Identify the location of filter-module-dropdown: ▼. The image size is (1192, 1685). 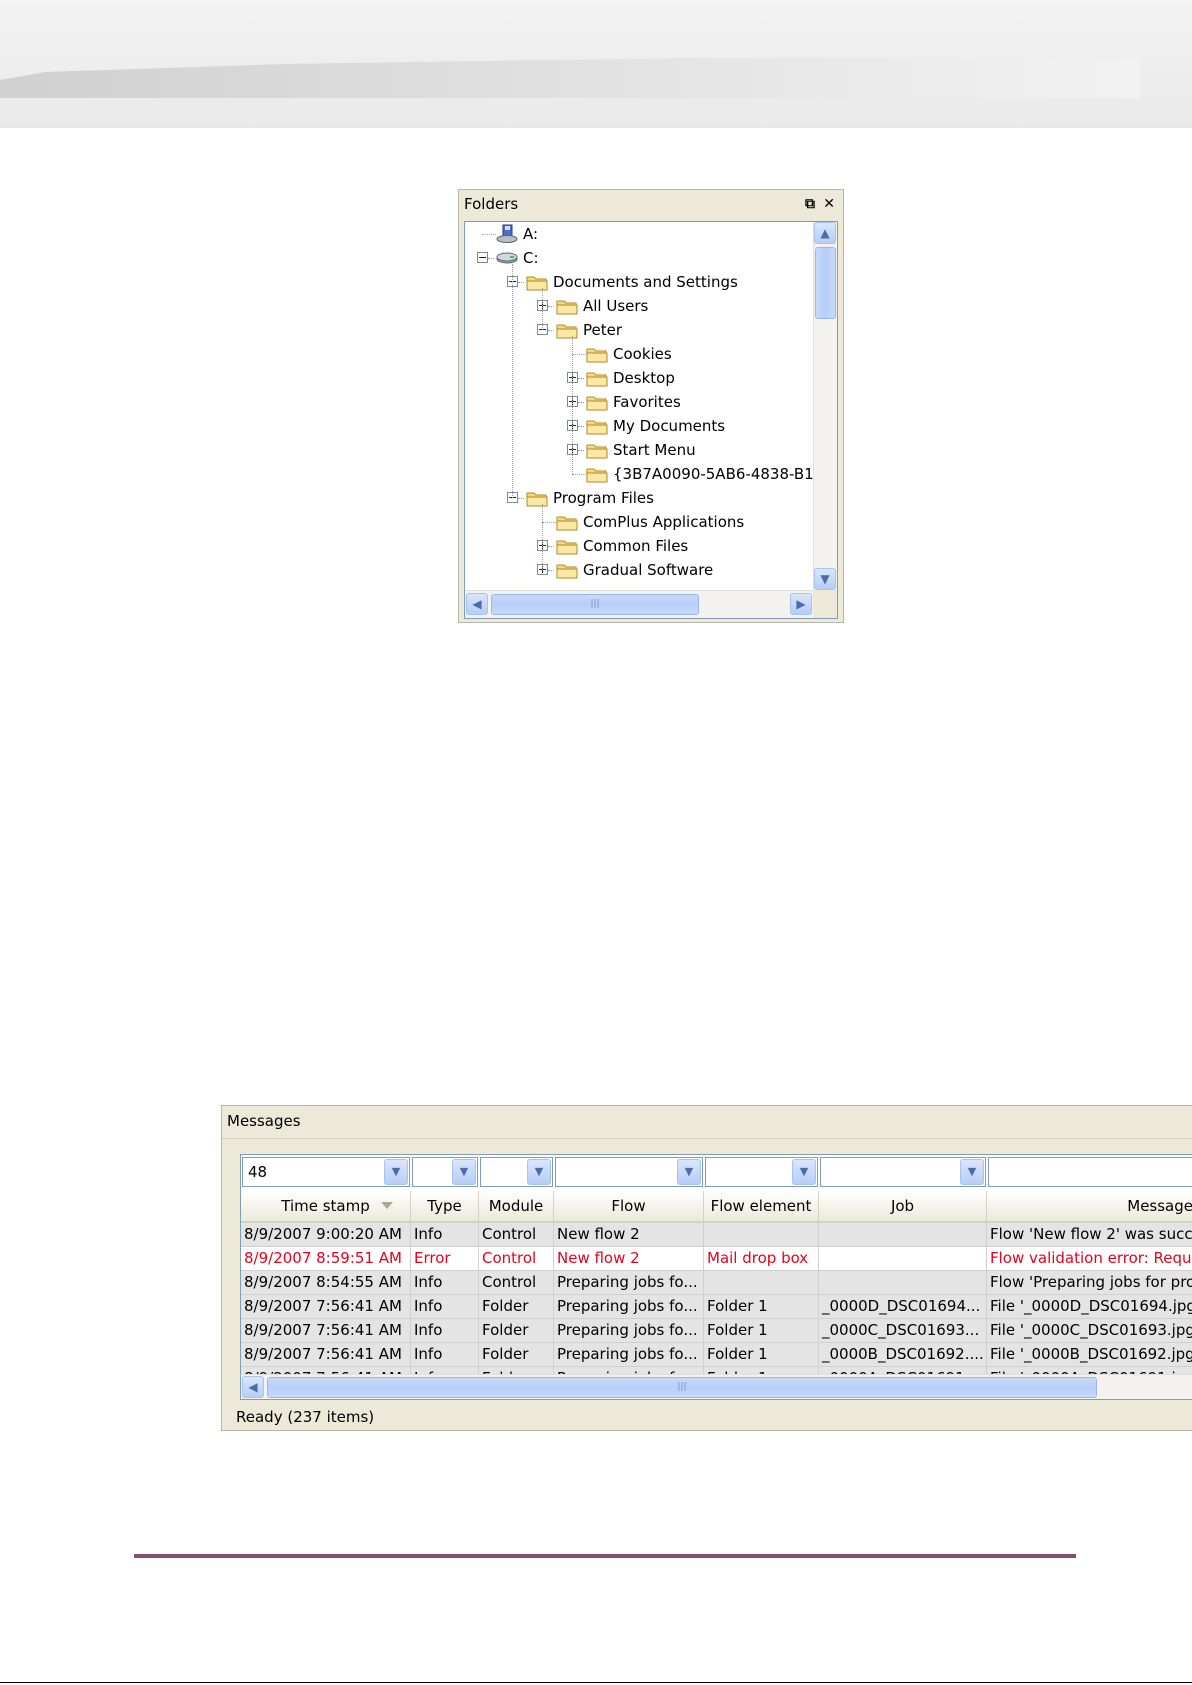
(516, 1172).